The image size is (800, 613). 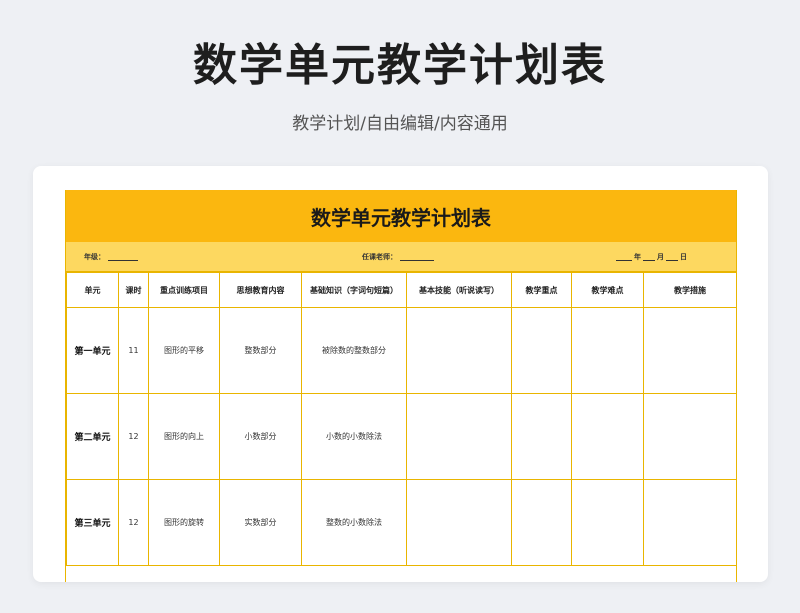 What do you see at coordinates (459, 290) in the screenshot?
I see `header-cell-skills: 基本技能（听说读写）` at bounding box center [459, 290].